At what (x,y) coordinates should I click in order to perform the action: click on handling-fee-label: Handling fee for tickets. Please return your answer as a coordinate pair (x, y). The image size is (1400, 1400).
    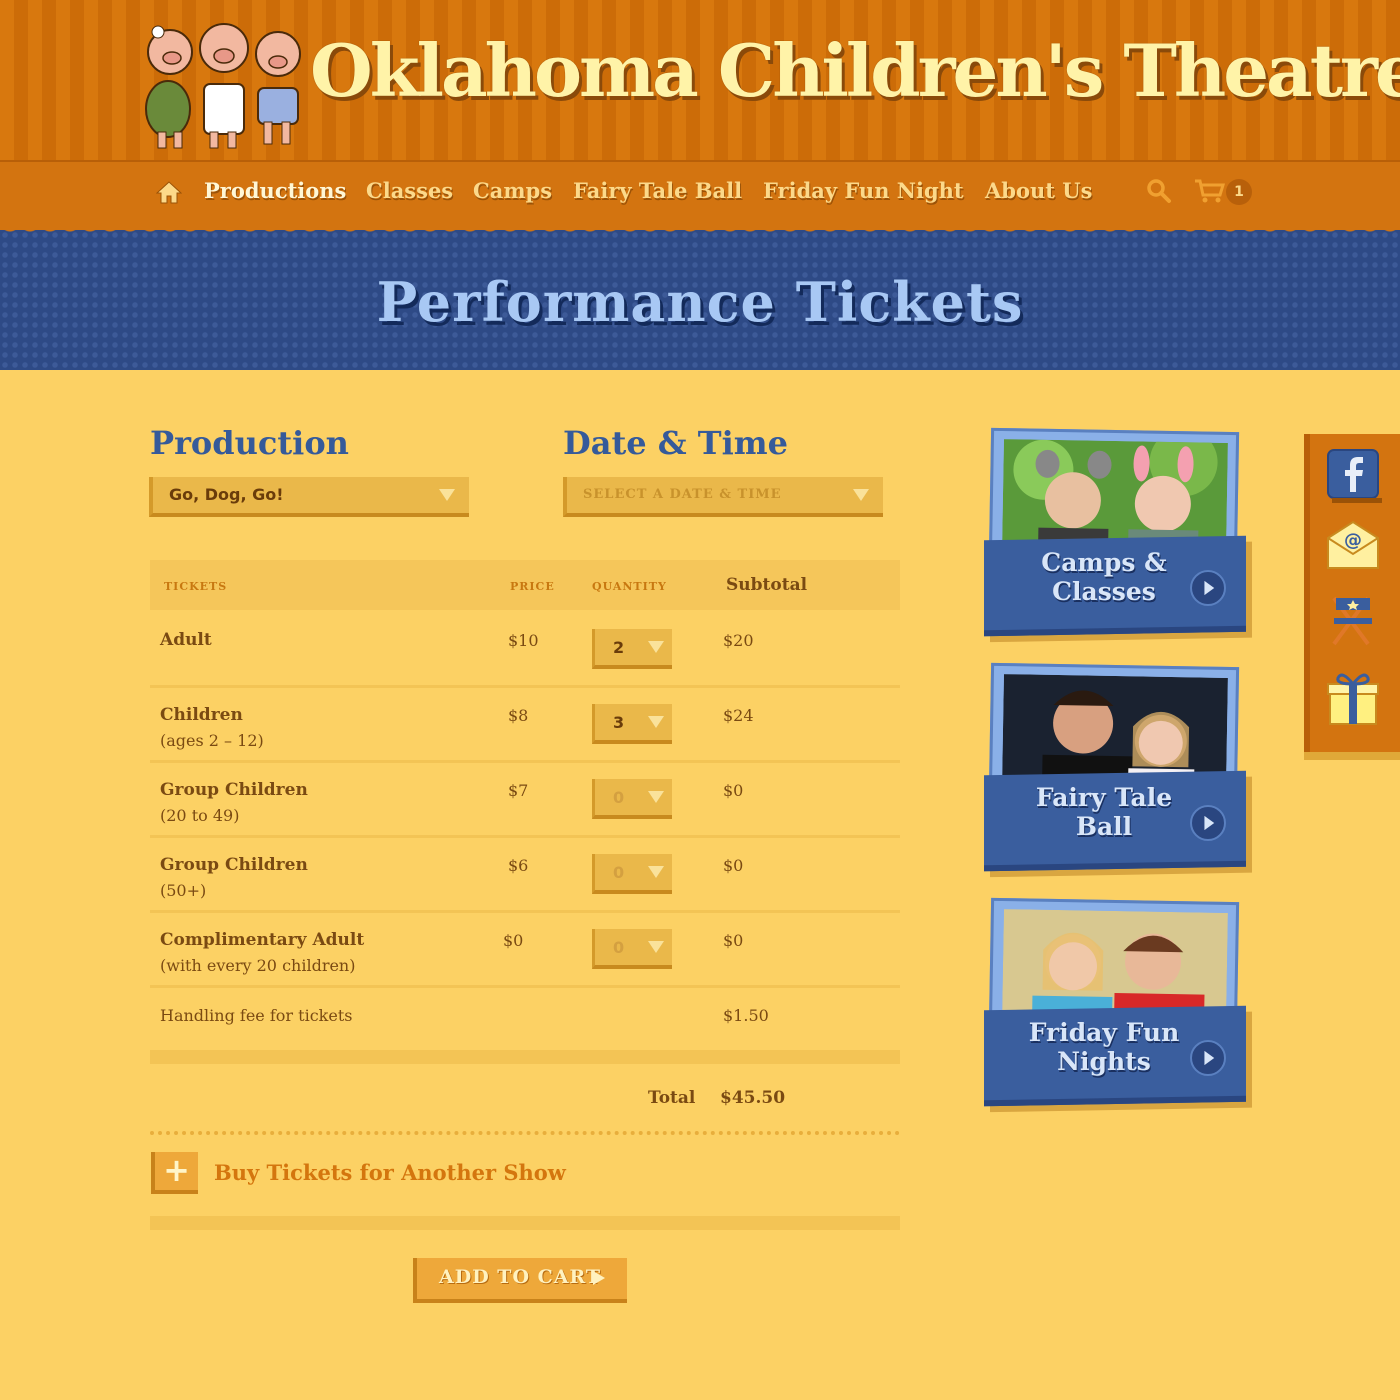
    Looking at the image, I should click on (256, 1015).